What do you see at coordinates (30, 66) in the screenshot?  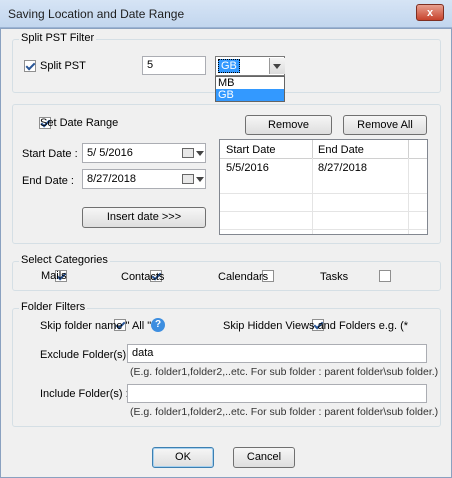 I see `split-pst-checkbox` at bounding box center [30, 66].